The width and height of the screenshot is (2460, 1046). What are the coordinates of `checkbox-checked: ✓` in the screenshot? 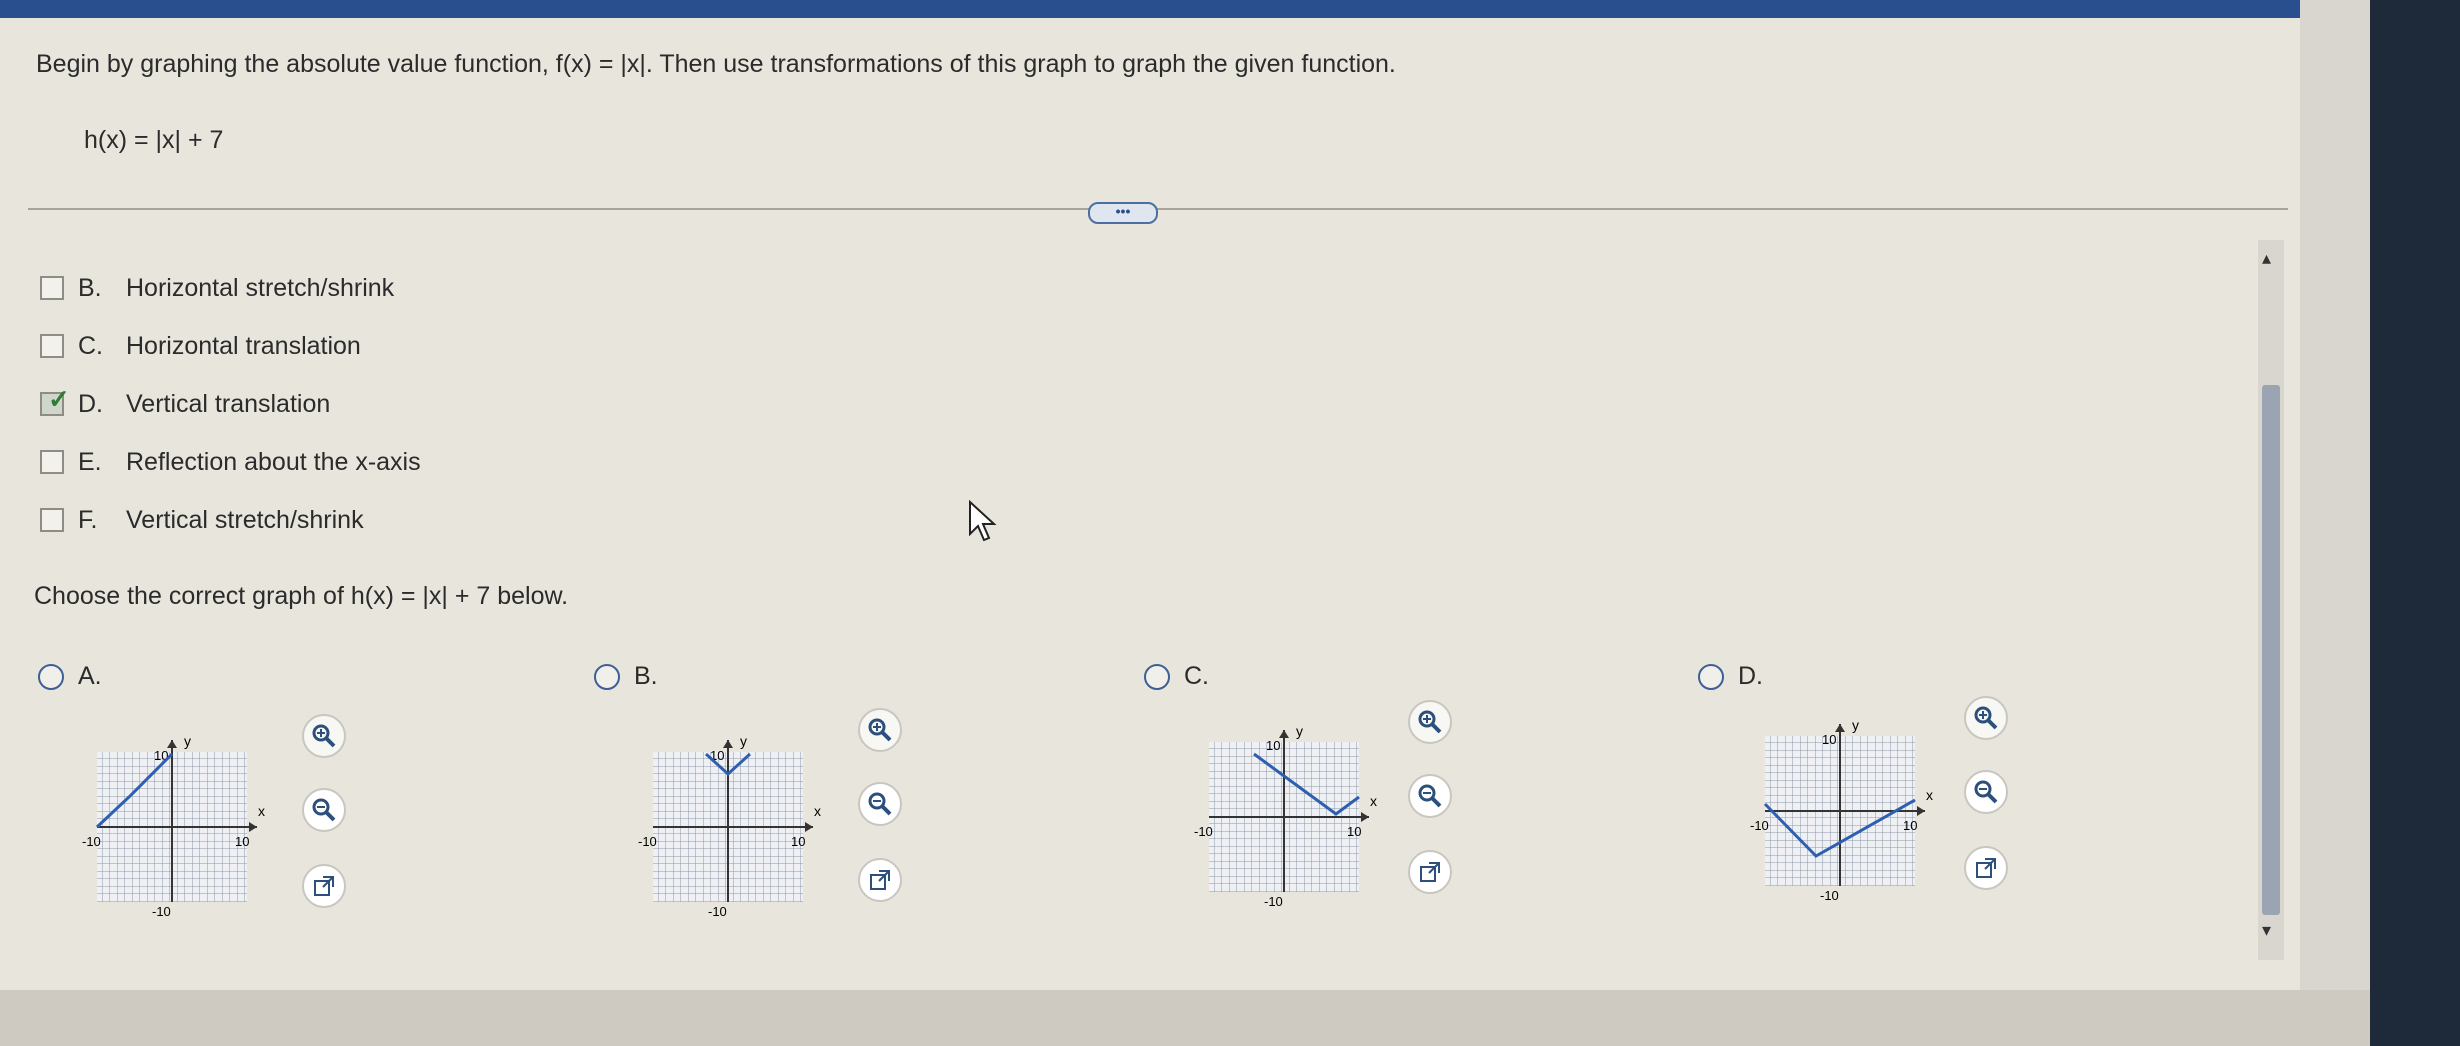 It's located at (55, 400).